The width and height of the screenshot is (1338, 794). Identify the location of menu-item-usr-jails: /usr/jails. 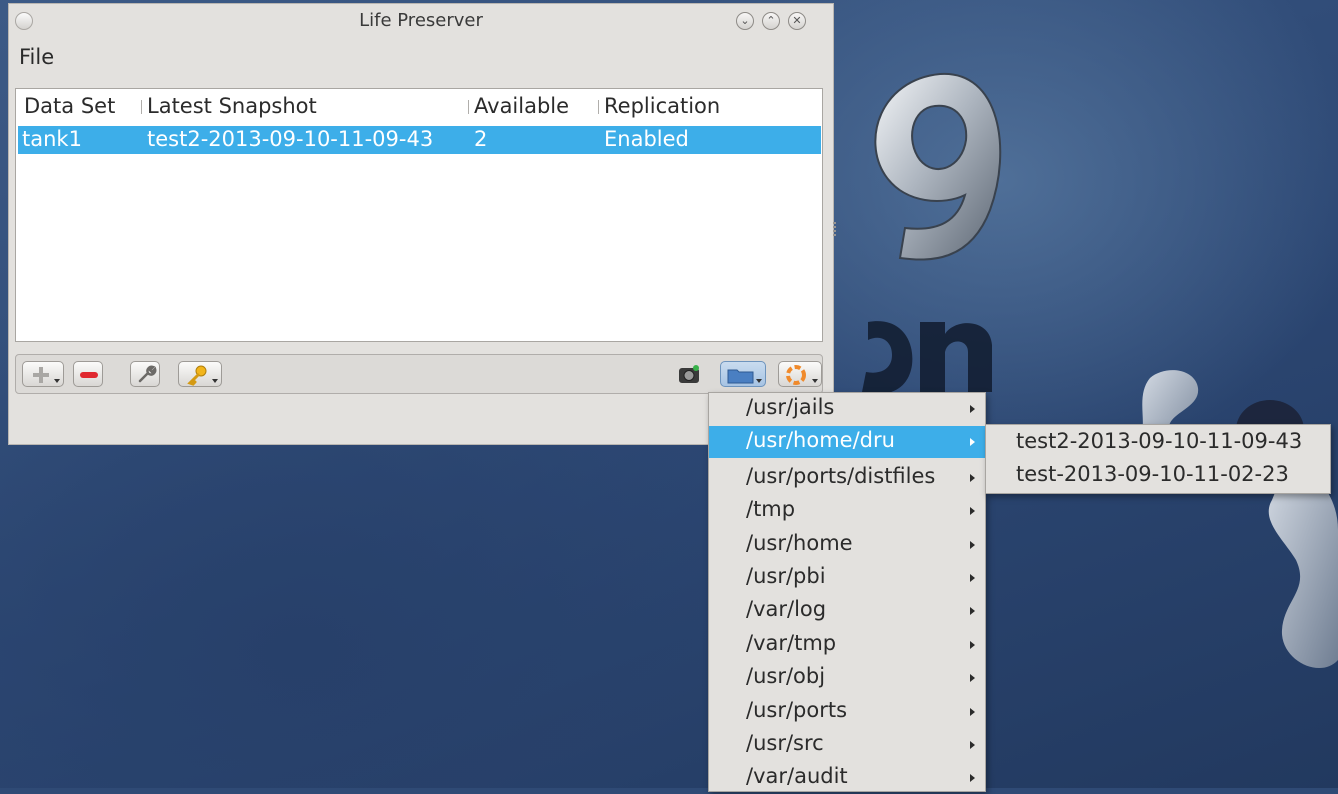
(847, 409).